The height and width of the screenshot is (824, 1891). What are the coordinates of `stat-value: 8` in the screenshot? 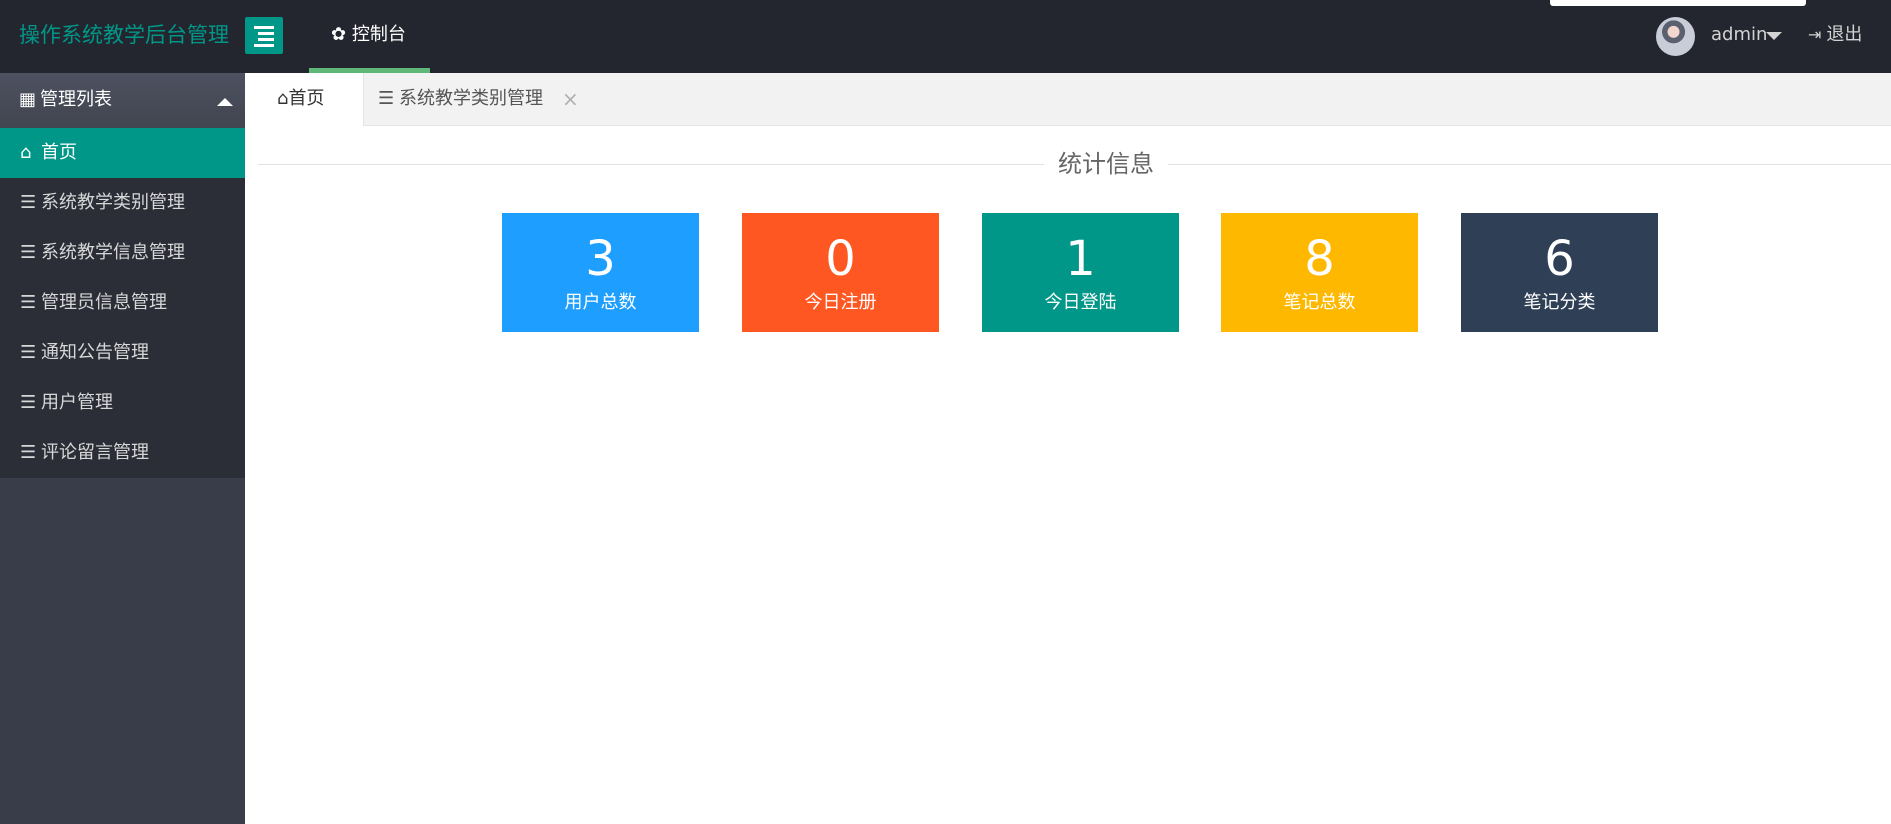 It's located at (1319, 259).